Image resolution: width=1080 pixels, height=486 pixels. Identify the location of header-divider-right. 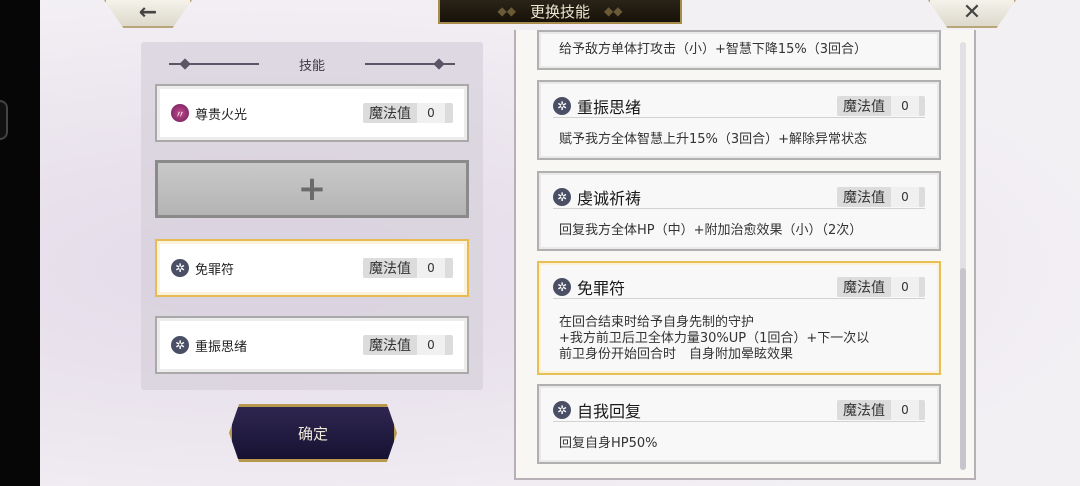
(410, 64).